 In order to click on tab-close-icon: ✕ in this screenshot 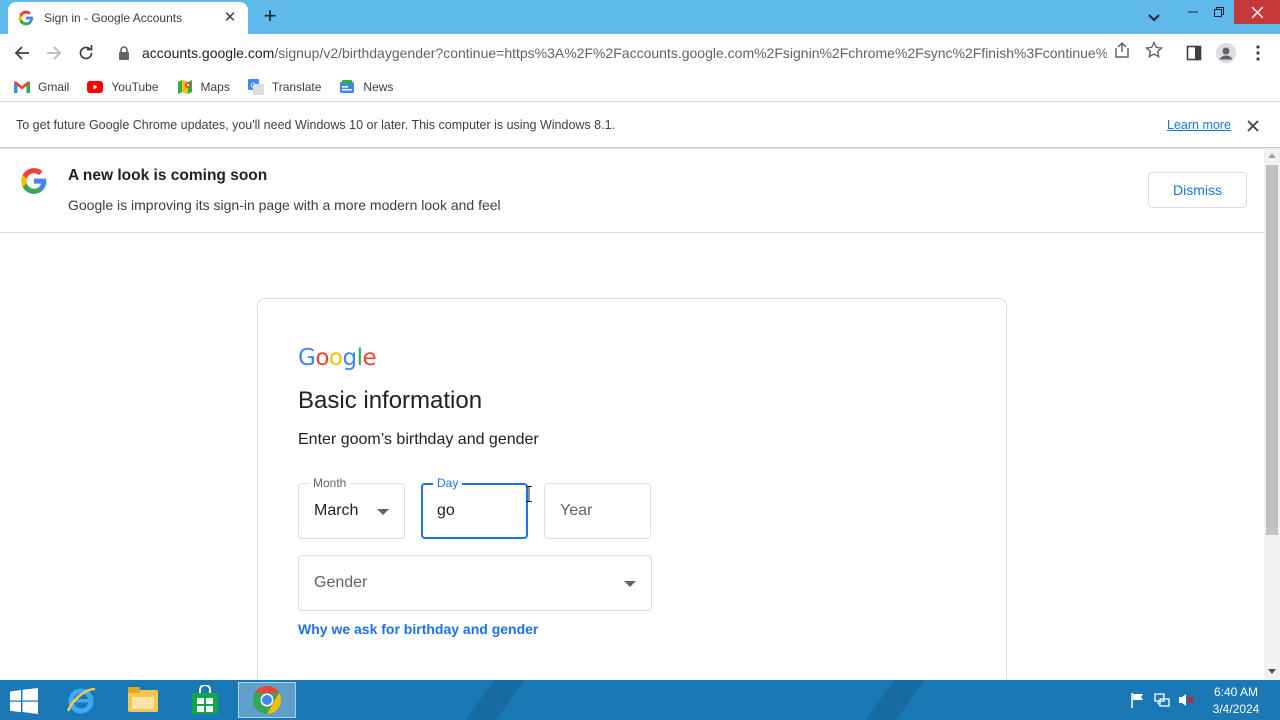, I will do `click(230, 18)`.